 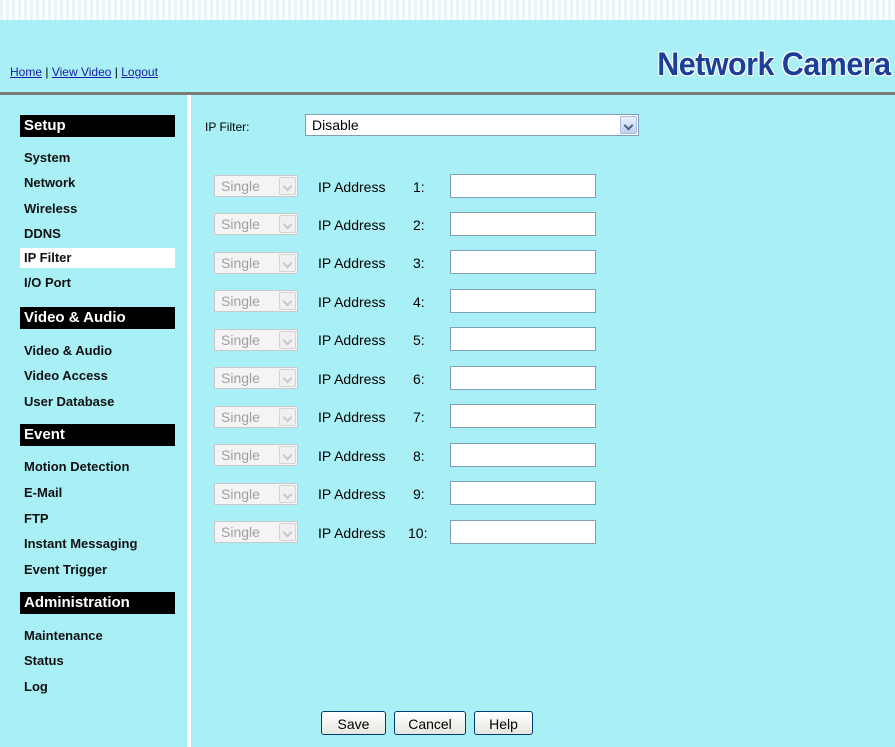 I want to click on section-video-audio: Video & Audio, so click(x=97, y=318).